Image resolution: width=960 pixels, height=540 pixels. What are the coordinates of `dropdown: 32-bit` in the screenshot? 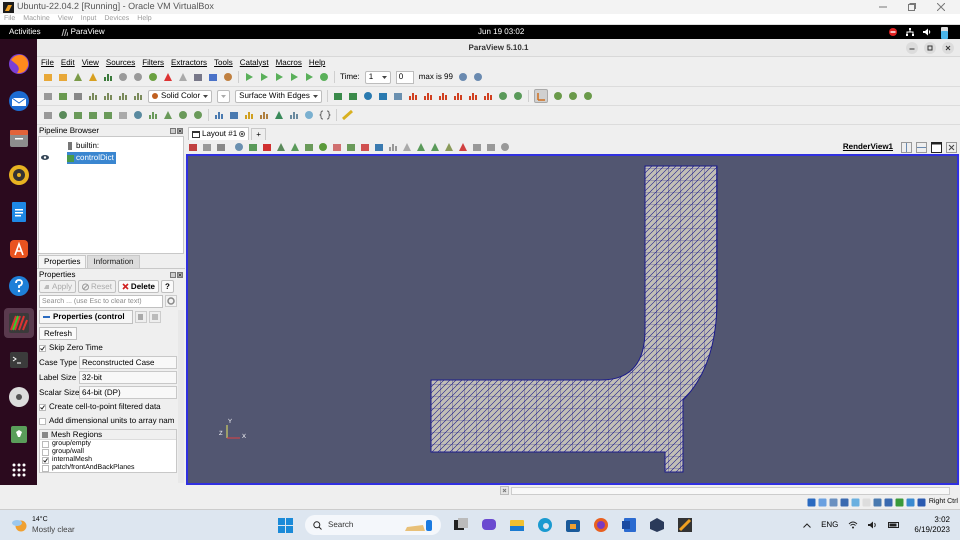 It's located at (128, 377).